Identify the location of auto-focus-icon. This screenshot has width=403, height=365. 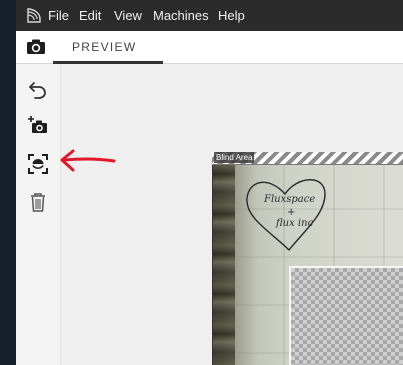
(38, 164).